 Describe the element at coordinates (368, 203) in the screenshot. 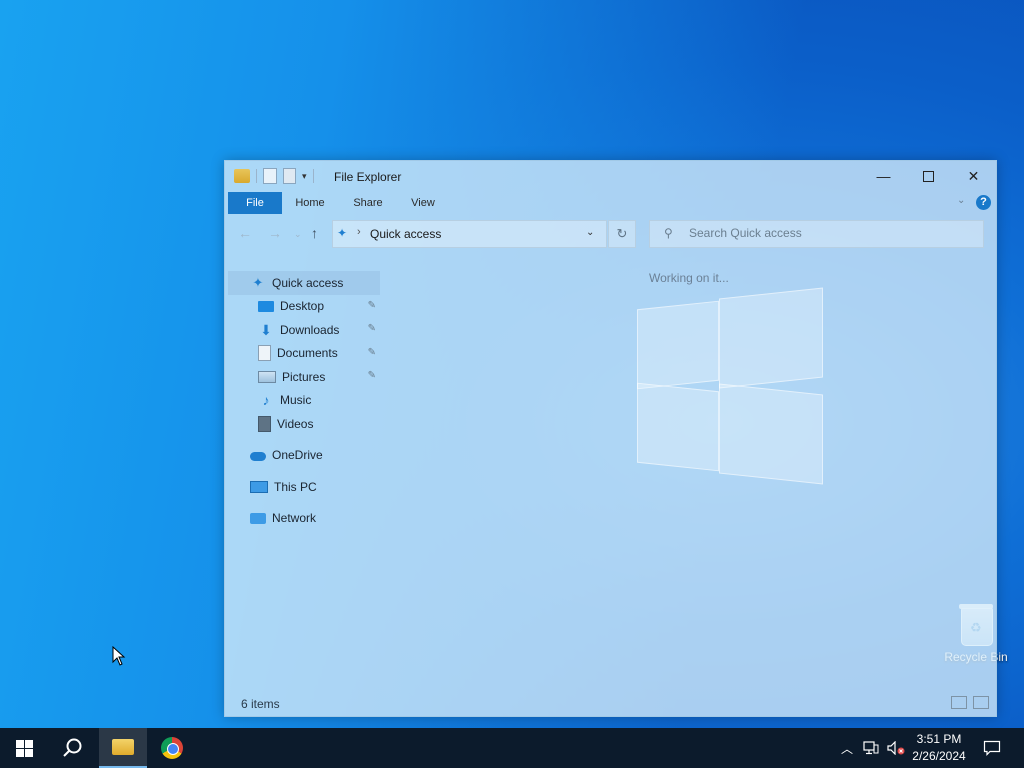

I see `tab-share: Share` at that location.